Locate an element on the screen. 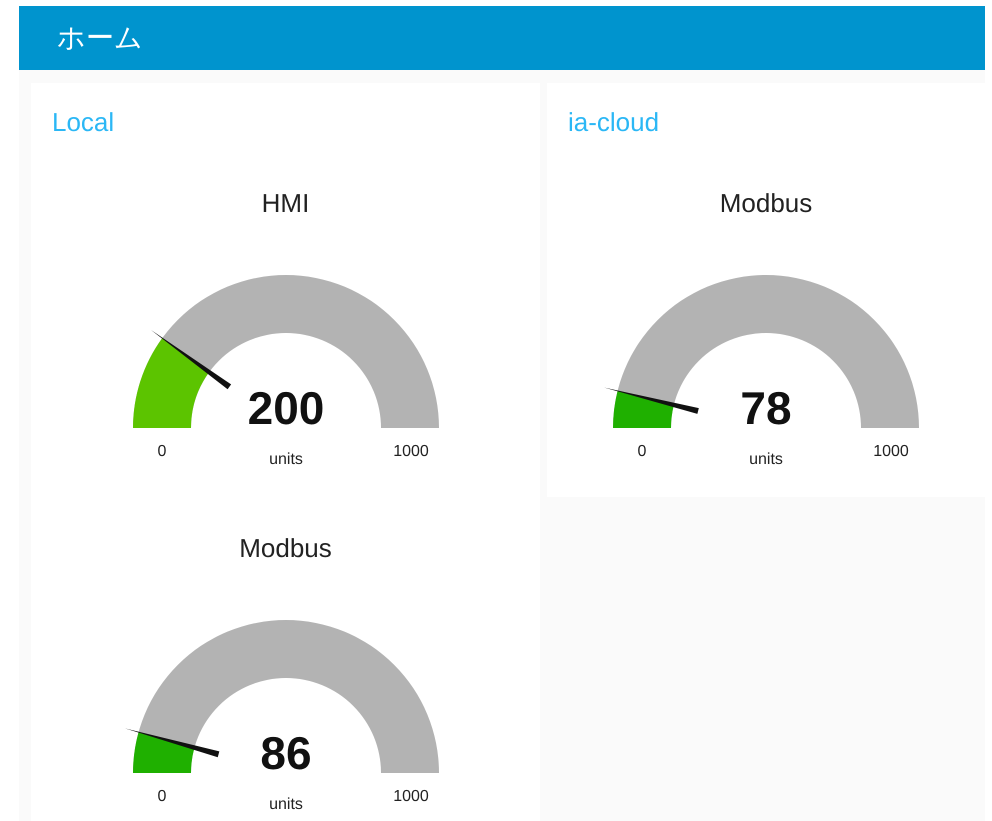  gauge-value: 86 is located at coordinates (286, 753).